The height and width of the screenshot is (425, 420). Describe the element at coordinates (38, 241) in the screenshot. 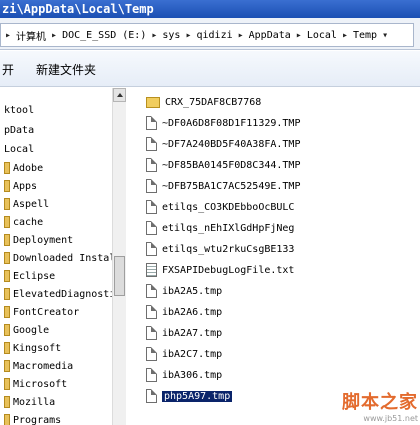

I see `nav-item: Deployment` at that location.